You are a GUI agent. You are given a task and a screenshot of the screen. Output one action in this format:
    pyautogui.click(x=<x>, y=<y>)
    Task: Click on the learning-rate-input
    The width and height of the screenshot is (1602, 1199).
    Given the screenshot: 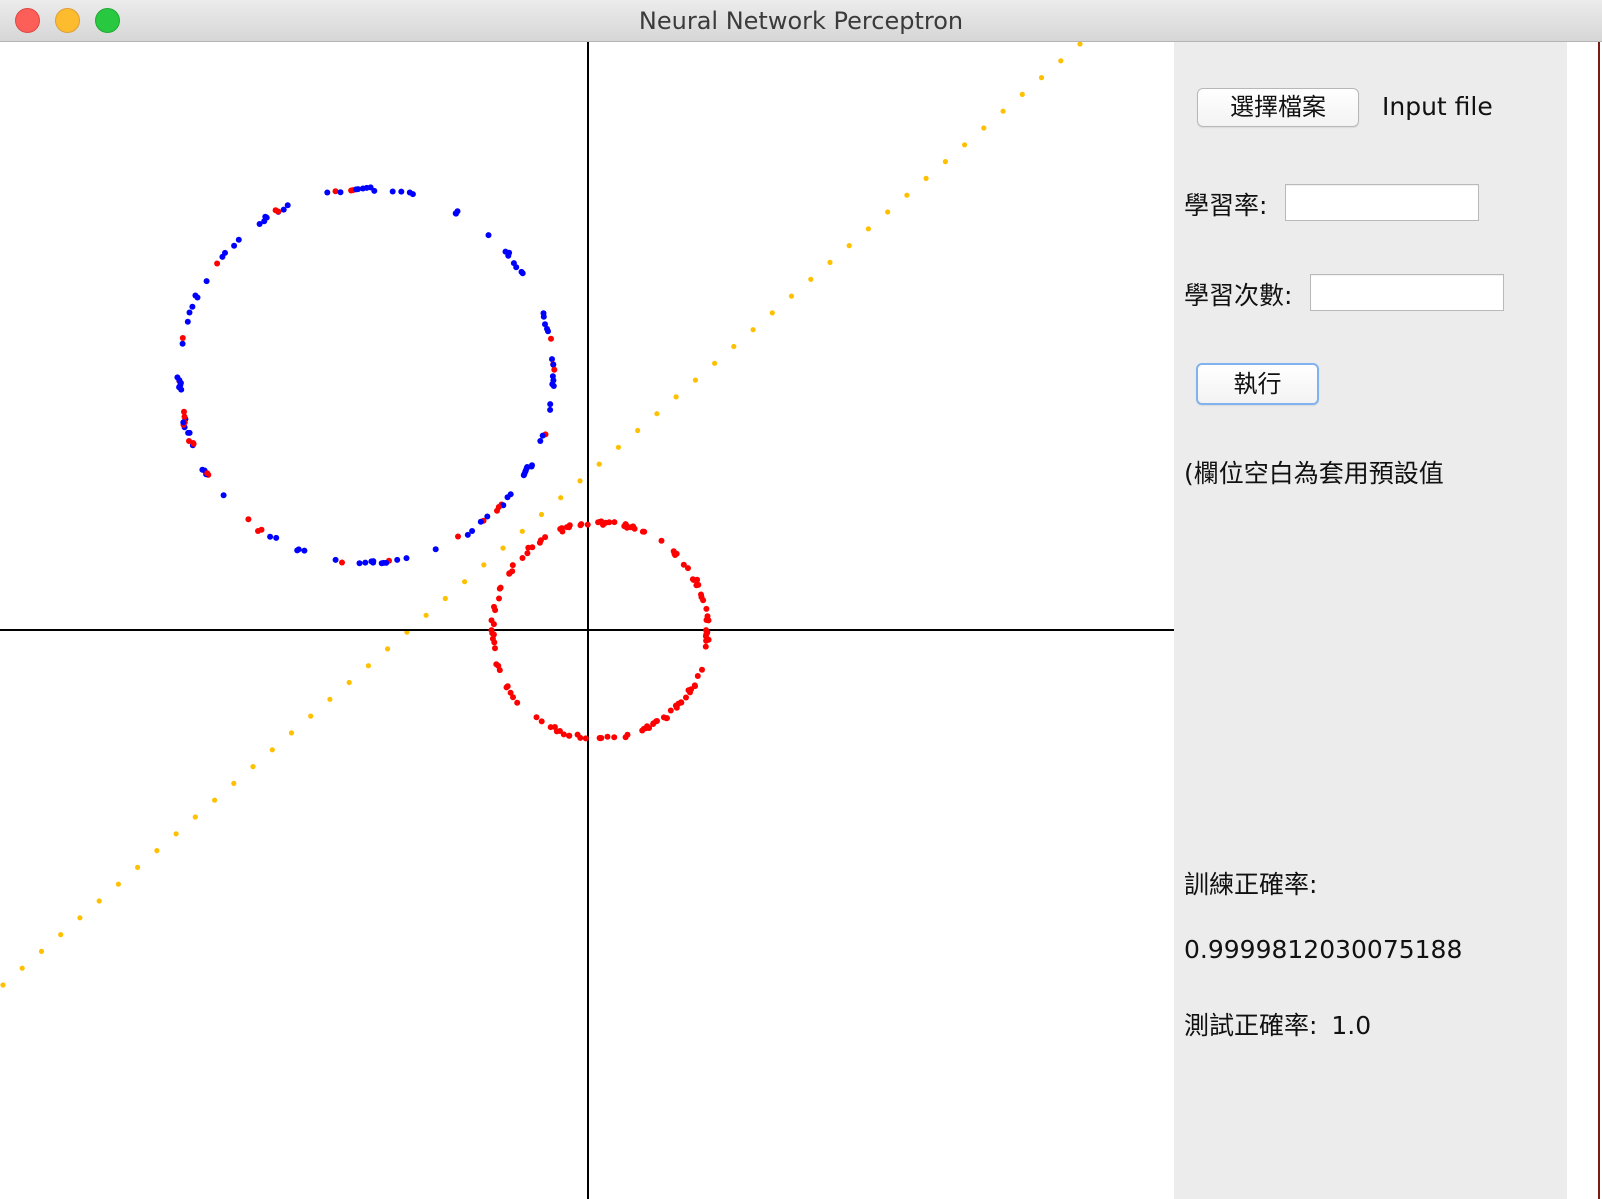 What is the action you would take?
    pyautogui.click(x=1382, y=202)
    